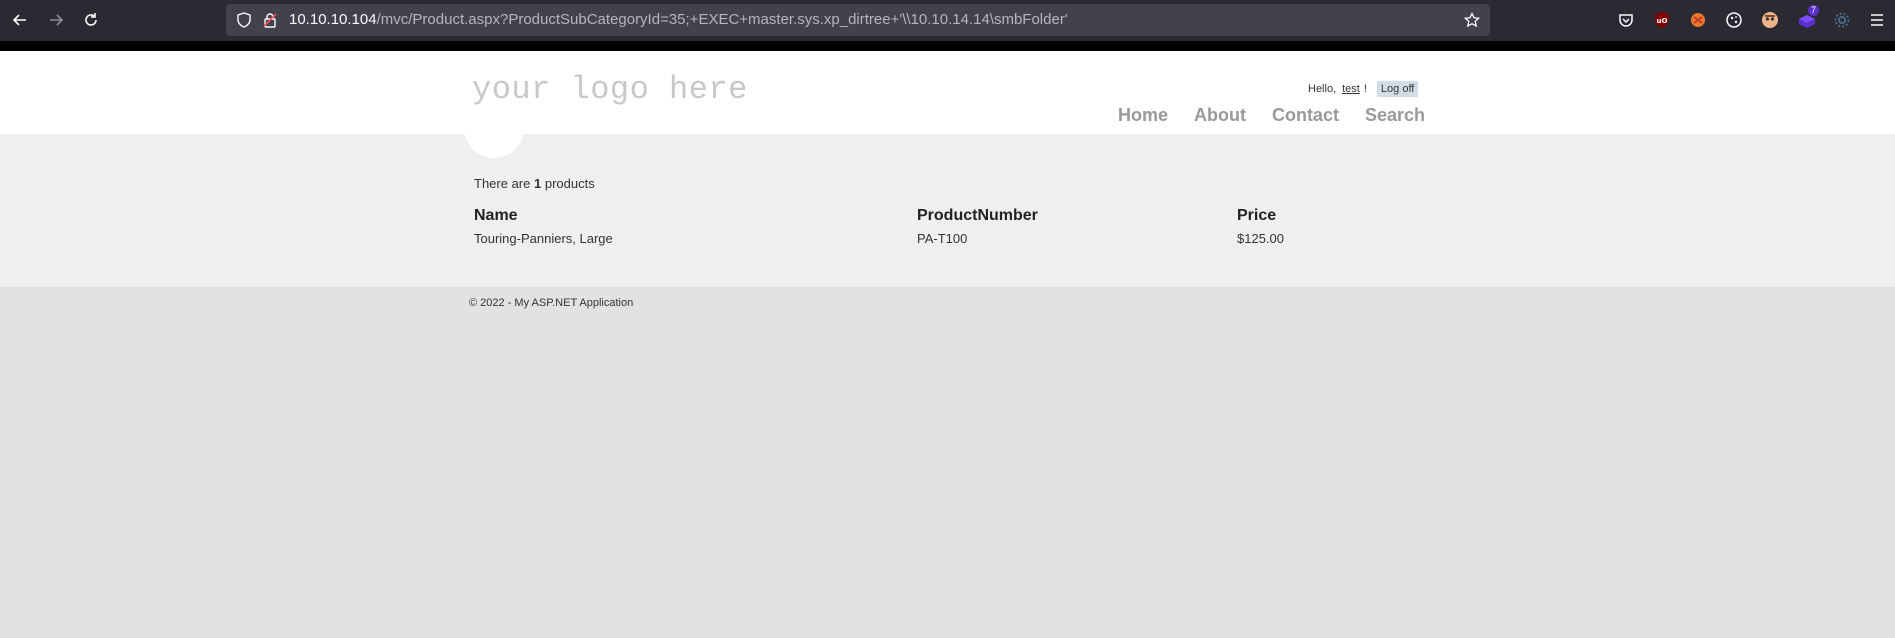 Image resolution: width=1895 pixels, height=638 pixels. I want to click on menu-home: Home, so click(1143, 115).